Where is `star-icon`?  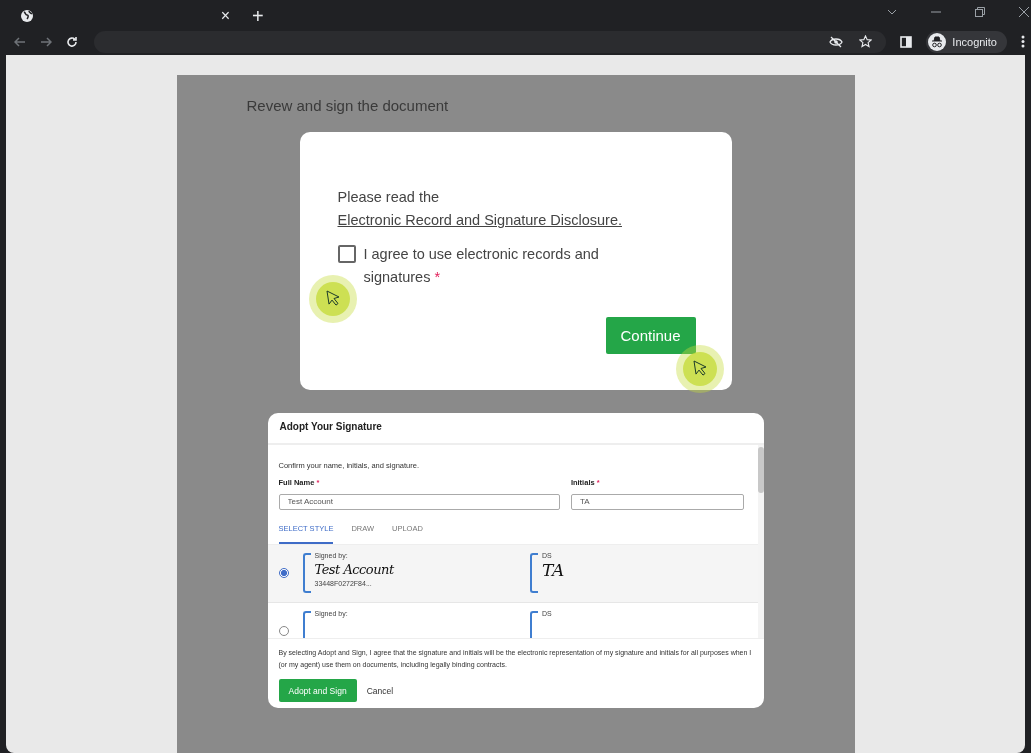
star-icon is located at coordinates (866, 41).